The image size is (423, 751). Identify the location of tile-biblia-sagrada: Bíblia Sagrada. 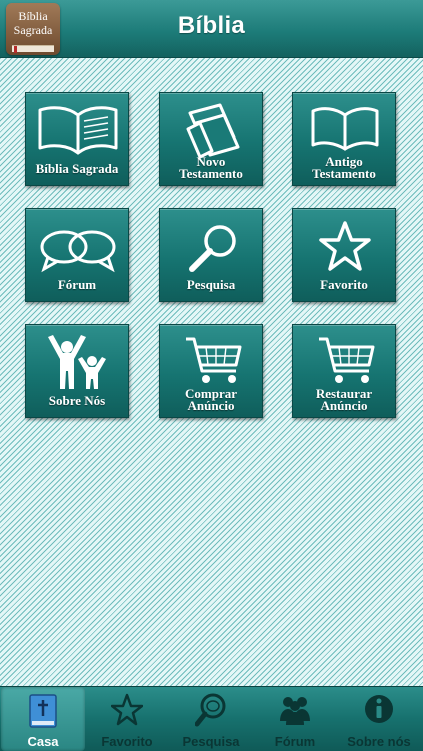
(77, 139).